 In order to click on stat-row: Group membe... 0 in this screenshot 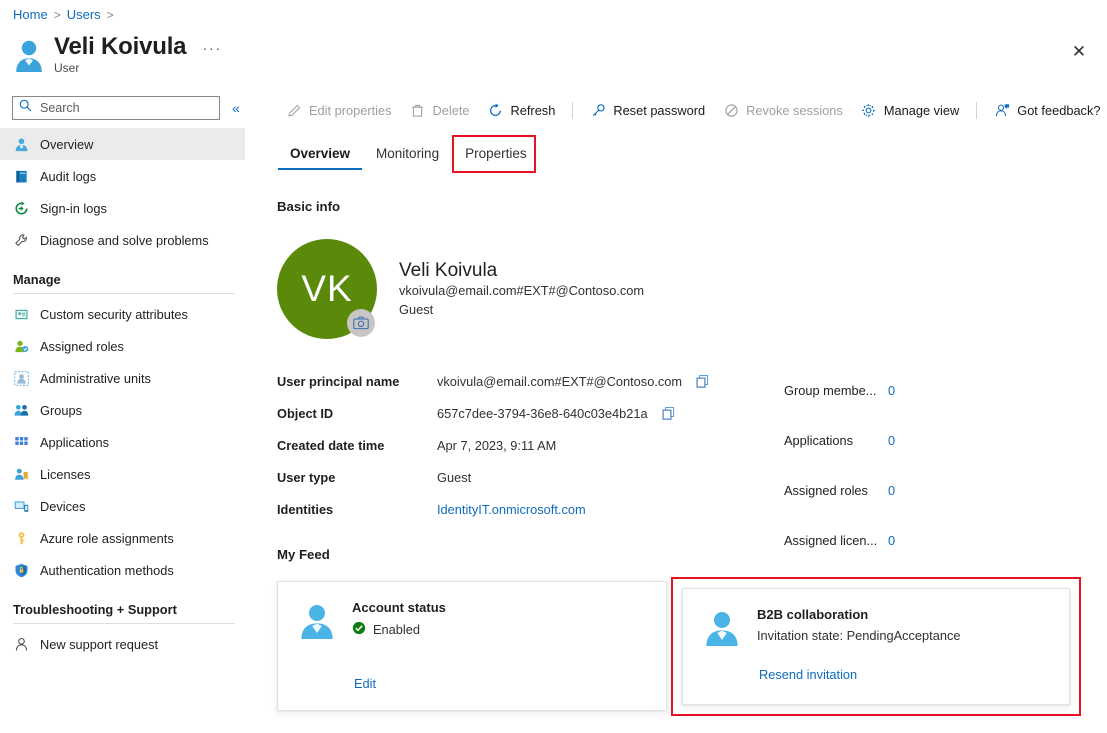, I will do `click(839, 390)`.